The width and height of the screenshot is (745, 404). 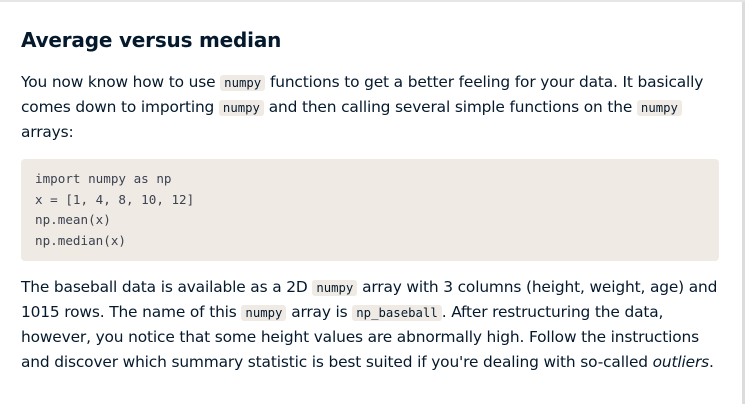 What do you see at coordinates (167, 287) in the screenshot?
I see `text: The baseball data is available as a 2D` at bounding box center [167, 287].